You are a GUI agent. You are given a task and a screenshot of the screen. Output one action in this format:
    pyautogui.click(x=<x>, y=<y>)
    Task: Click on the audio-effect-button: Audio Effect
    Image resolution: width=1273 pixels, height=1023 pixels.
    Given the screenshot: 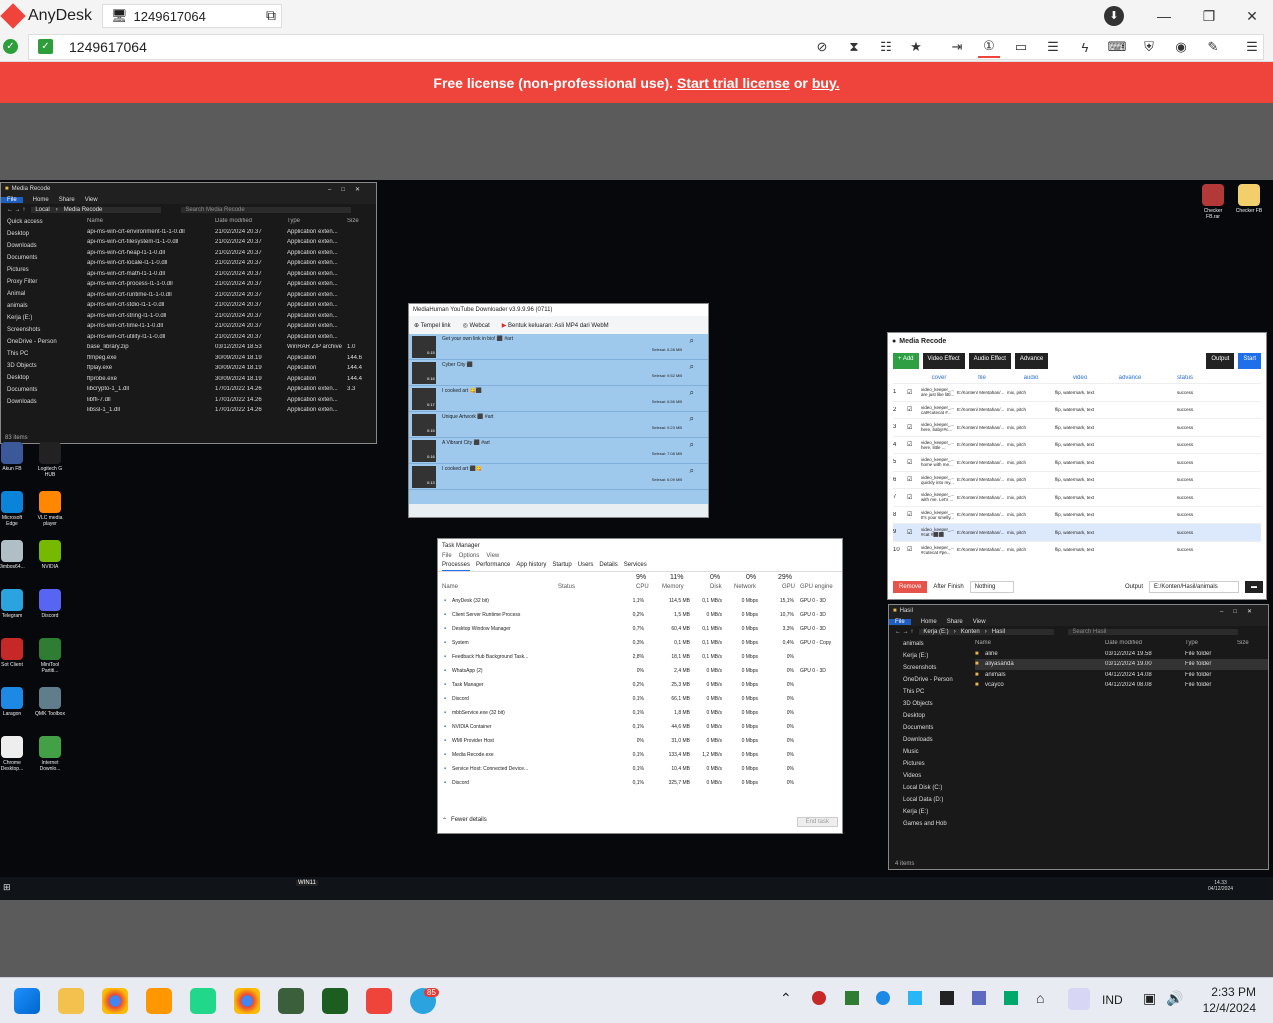 What is the action you would take?
    pyautogui.click(x=989, y=361)
    